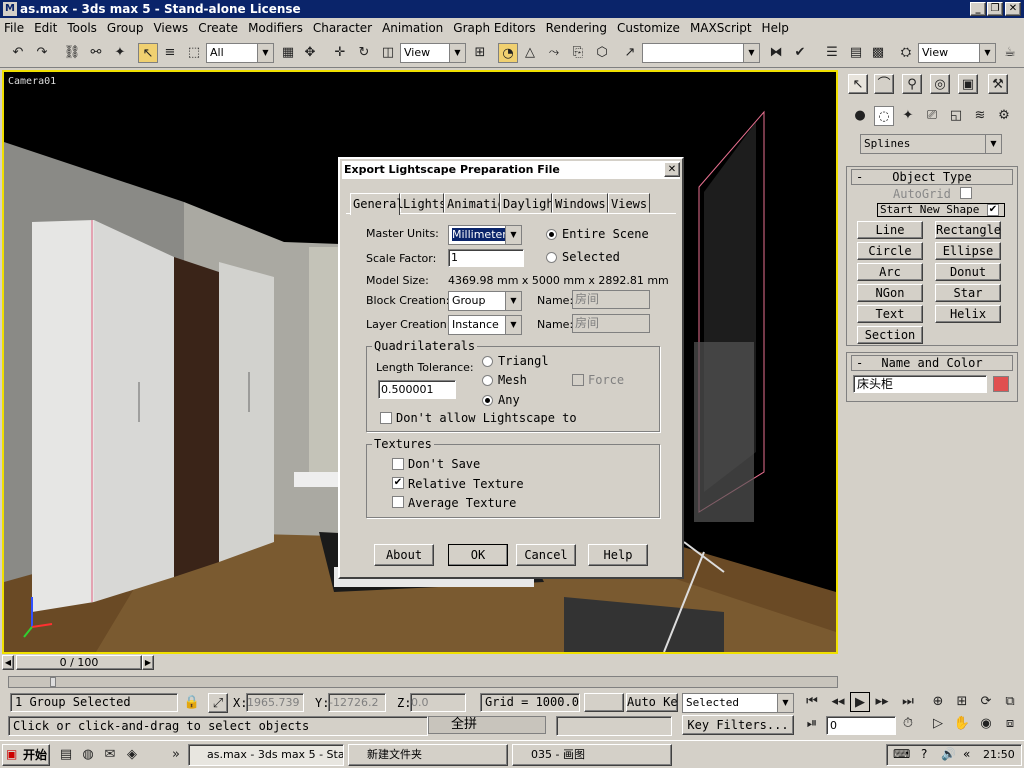 This screenshot has height=768, width=1024. I want to click on menu-graph-editors: Graph Editors, so click(494, 28).